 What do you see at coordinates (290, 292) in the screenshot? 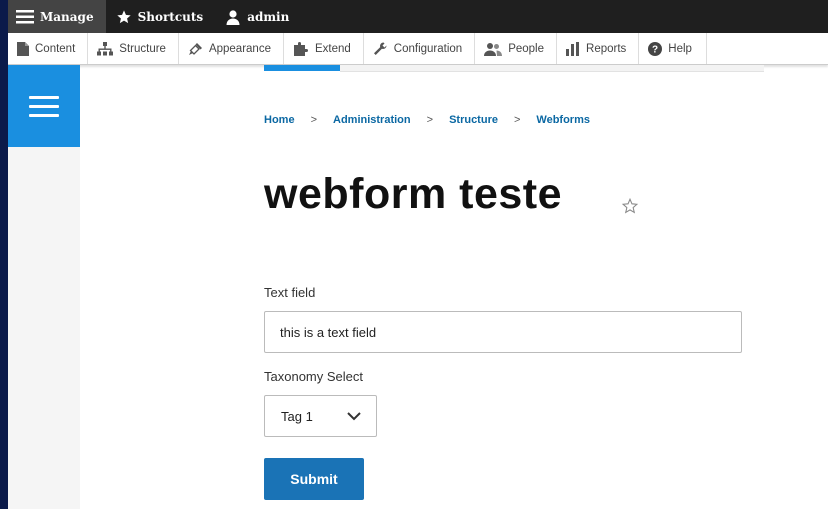
I see `text-field-label: Text field` at bounding box center [290, 292].